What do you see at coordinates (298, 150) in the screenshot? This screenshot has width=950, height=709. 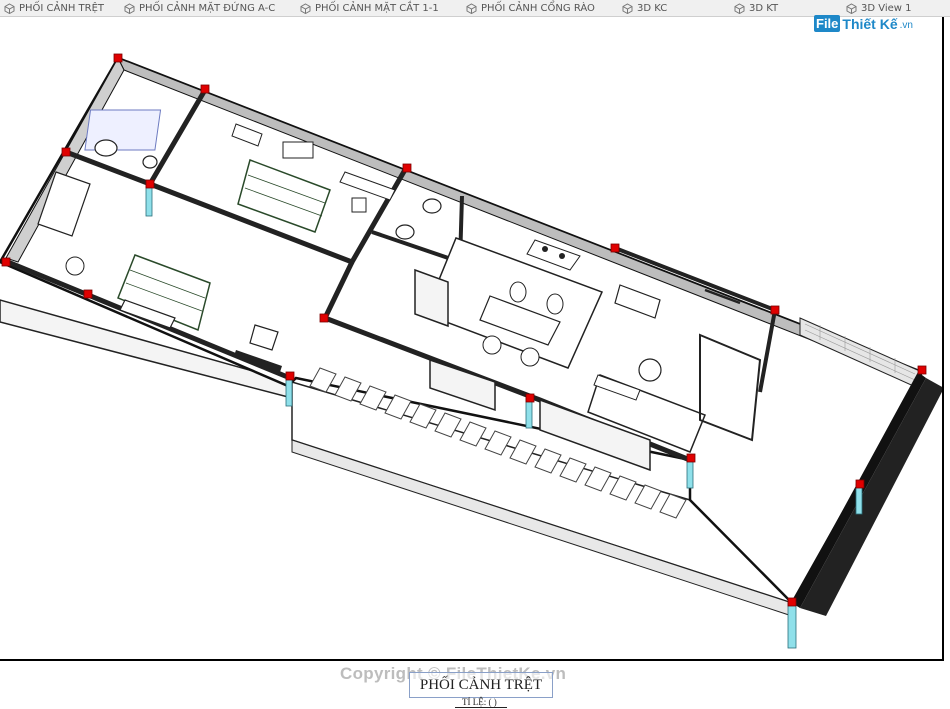 I see `pillows` at bounding box center [298, 150].